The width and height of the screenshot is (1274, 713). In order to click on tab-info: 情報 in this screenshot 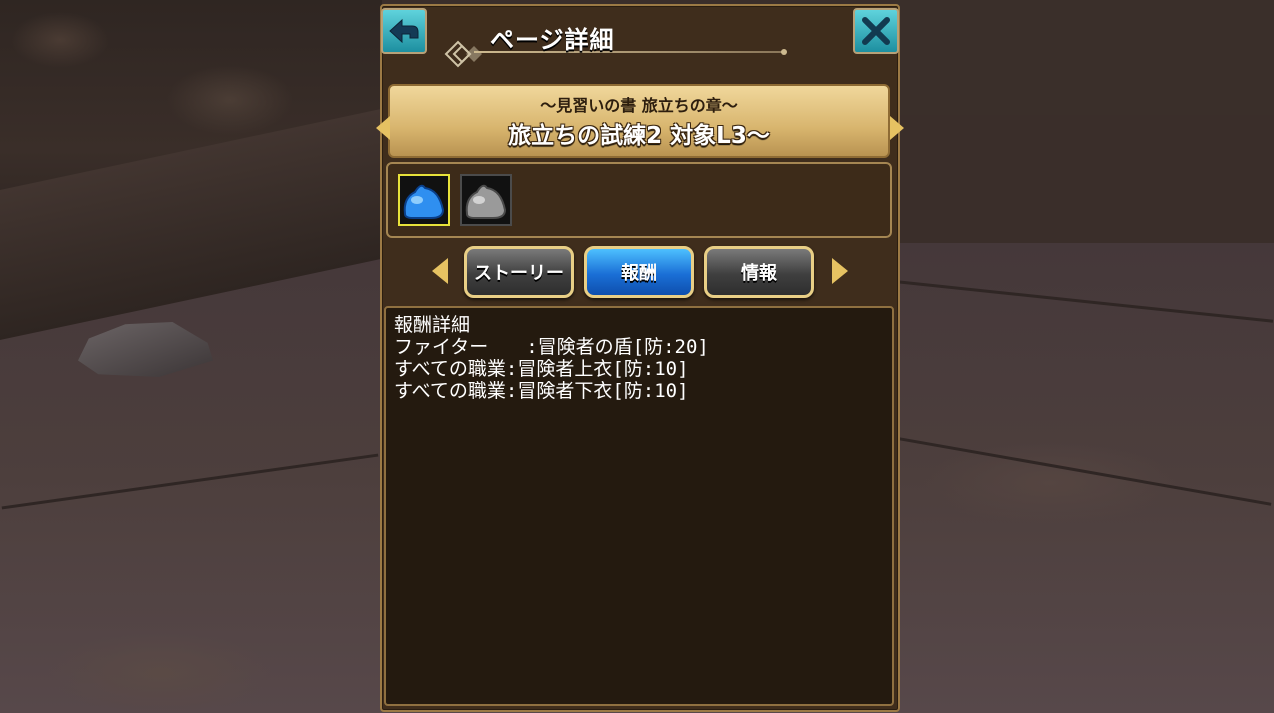, I will do `click(759, 272)`.